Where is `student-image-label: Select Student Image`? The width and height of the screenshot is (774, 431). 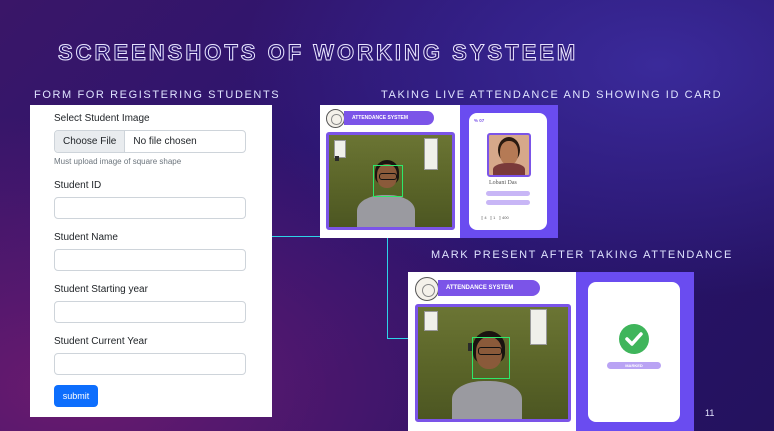 student-image-label: Select Student Image is located at coordinates (102, 118).